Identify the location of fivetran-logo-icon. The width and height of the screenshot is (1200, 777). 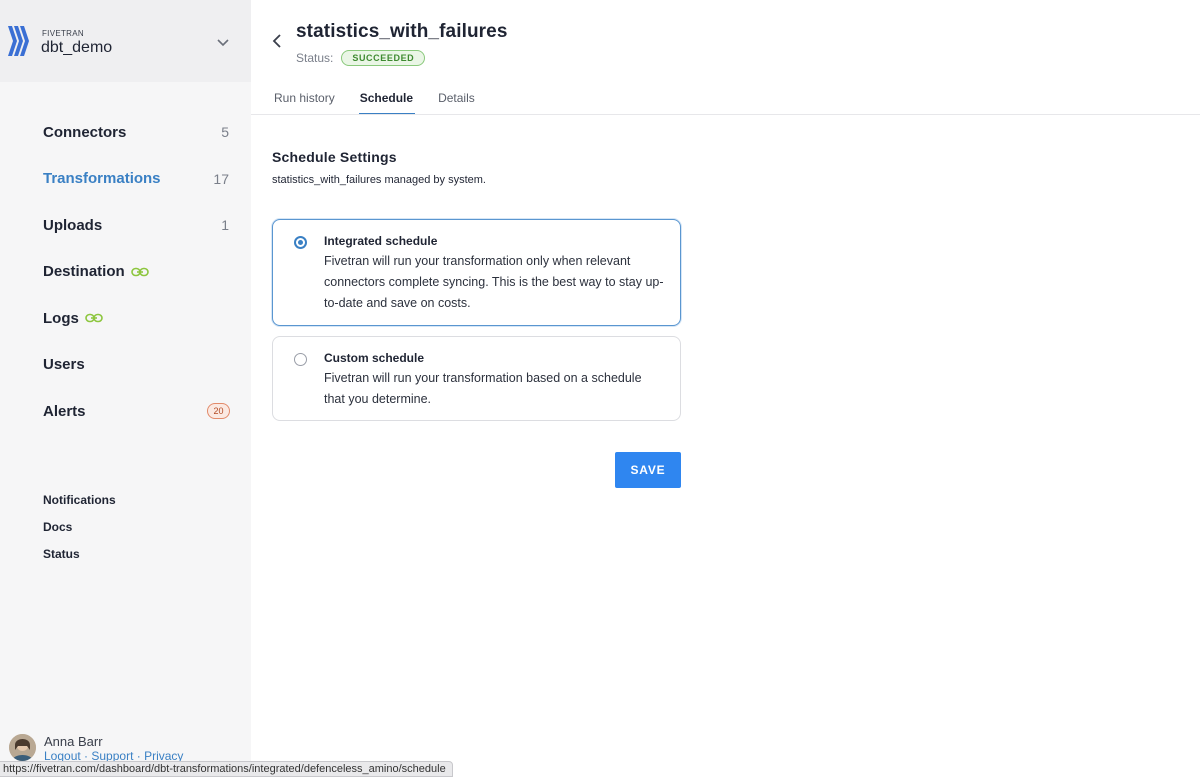
(18, 41).